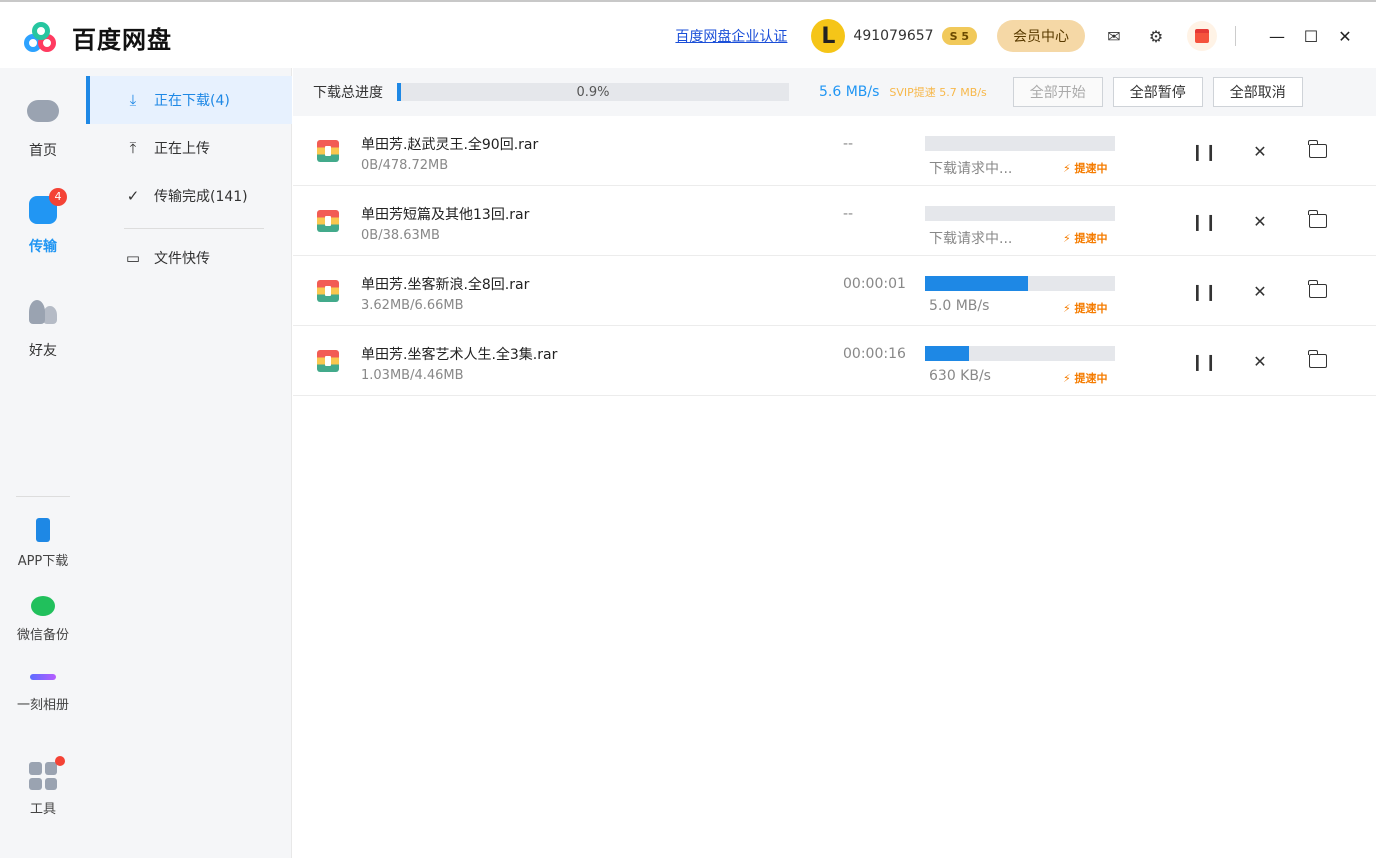 This screenshot has height=858, width=1376. What do you see at coordinates (42, 705) in the screenshot?
I see `rail-label-moment-album: 一刻相册` at bounding box center [42, 705].